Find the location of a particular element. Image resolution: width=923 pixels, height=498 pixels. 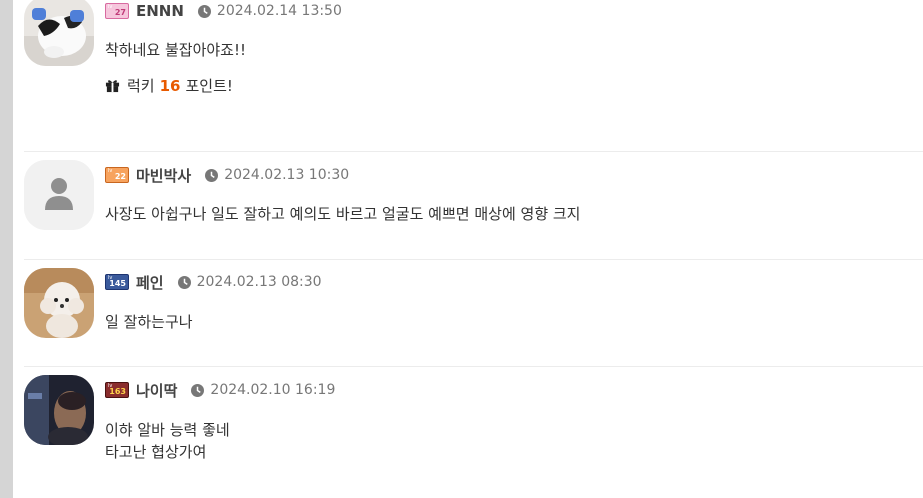

level-badge: lv 27 is located at coordinates (117, 11).